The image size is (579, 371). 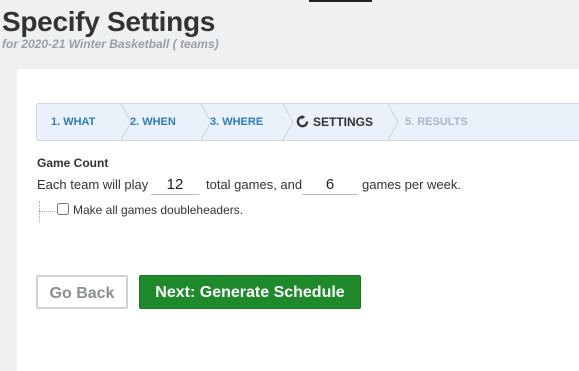 What do you see at coordinates (109, 21) in the screenshot?
I see `page-title: Specify Settings` at bounding box center [109, 21].